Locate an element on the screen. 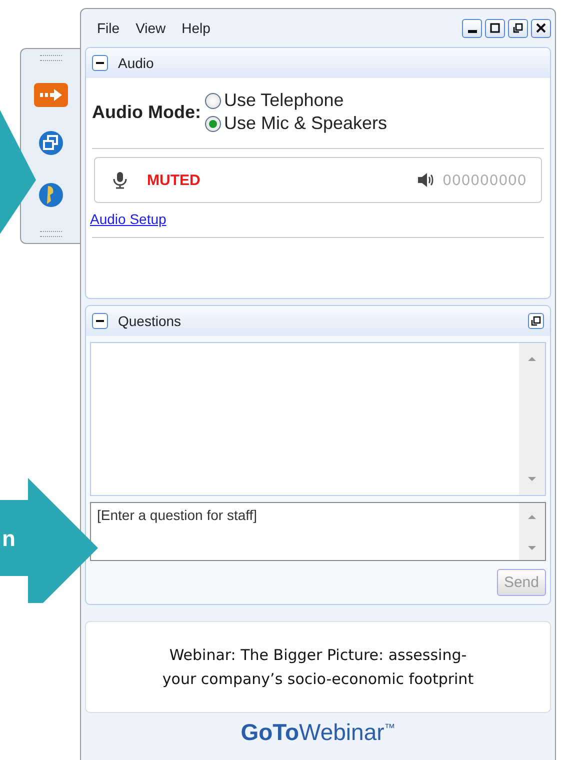 This screenshot has height=760, width=567. audio-setup-link: Audio Setup is located at coordinates (128, 219).